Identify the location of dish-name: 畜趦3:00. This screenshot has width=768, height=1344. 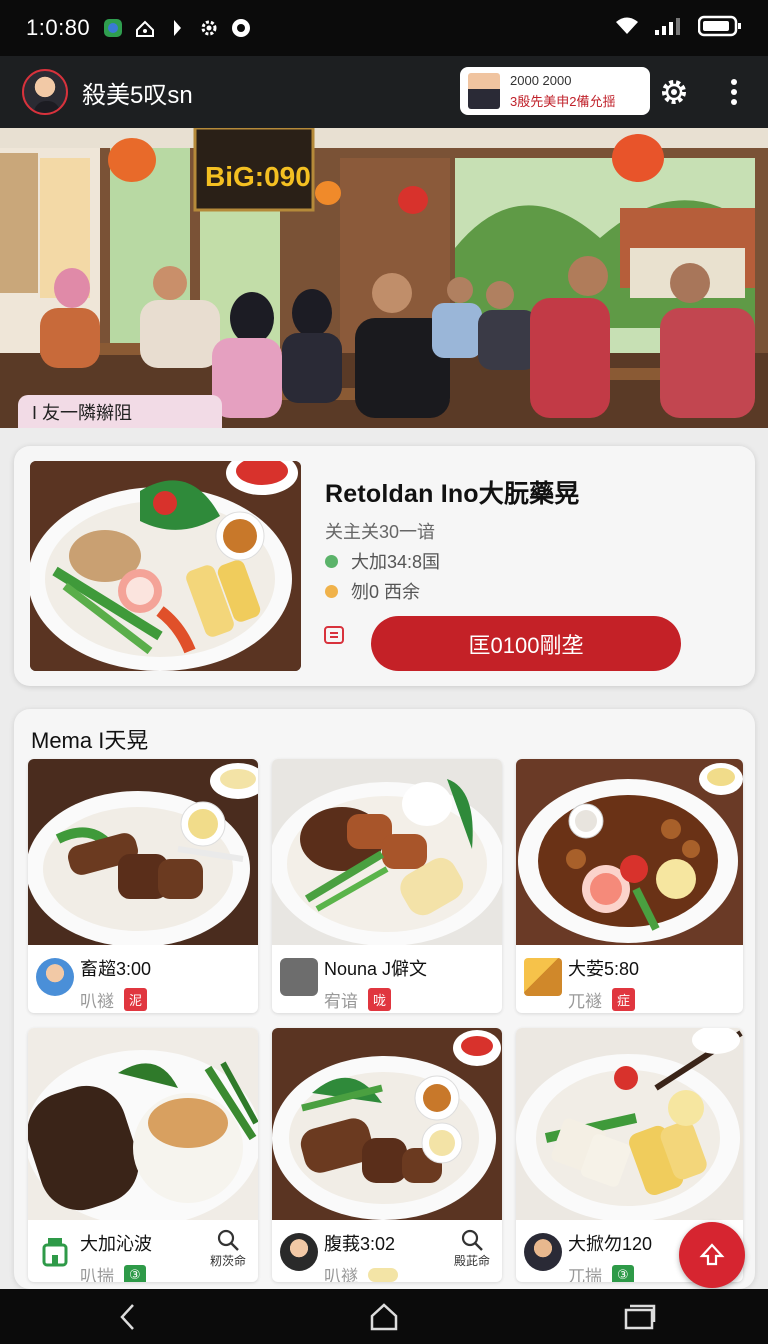
(116, 969).